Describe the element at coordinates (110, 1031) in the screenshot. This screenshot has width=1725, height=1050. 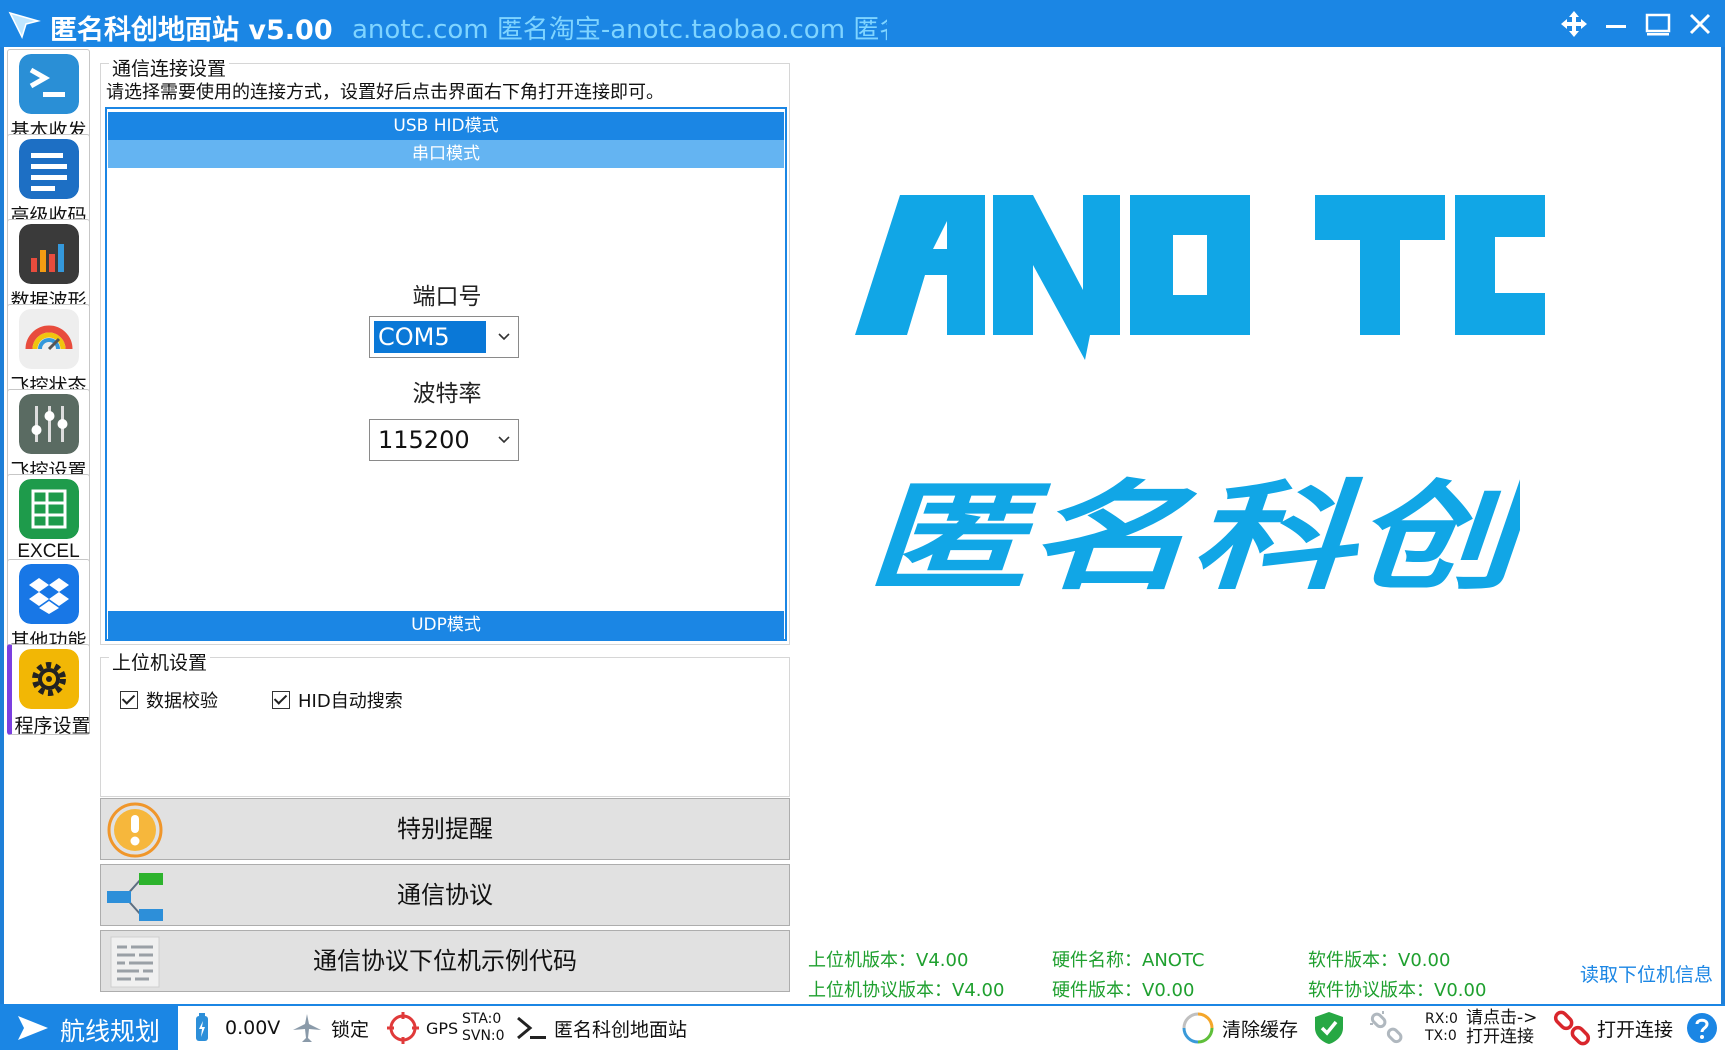
I see `route-planning-label: 航线规划` at that location.